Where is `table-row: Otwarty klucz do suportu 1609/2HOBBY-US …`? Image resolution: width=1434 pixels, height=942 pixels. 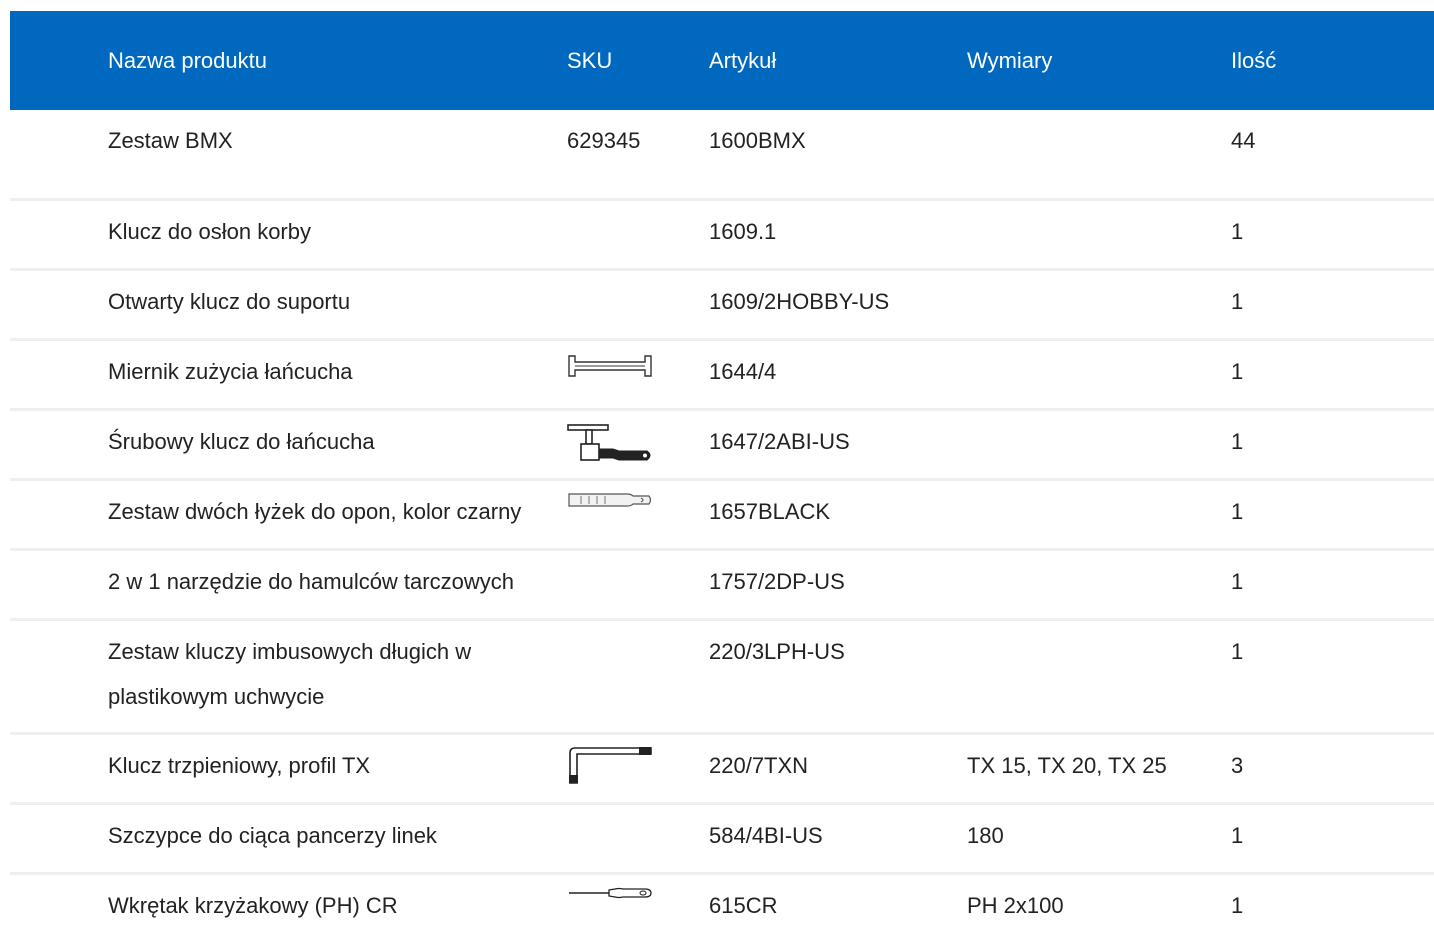
table-row: Otwarty klucz do suportu 1609/2HOBBY-US … is located at coordinates (722, 303).